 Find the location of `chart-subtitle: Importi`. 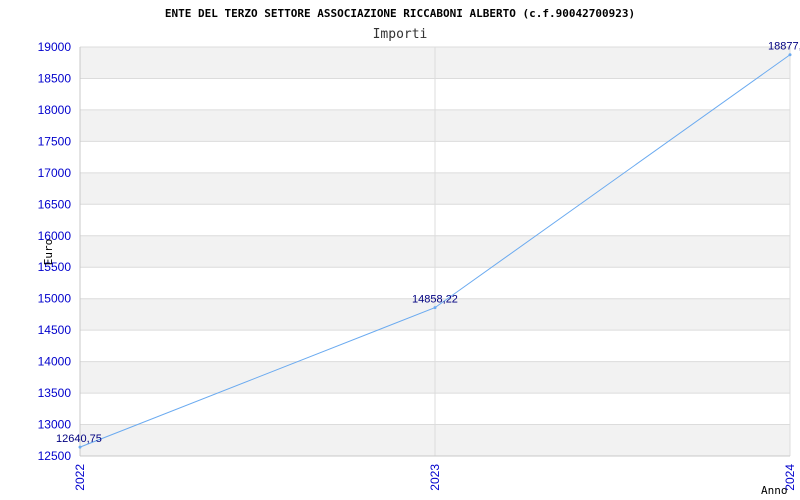

chart-subtitle: Importi is located at coordinates (400, 34).